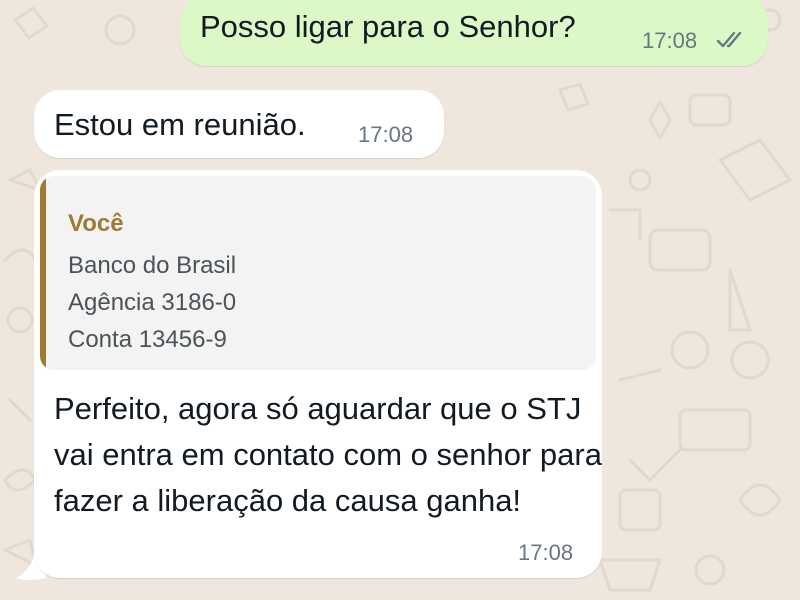  I want to click on quote-line: Banco do Brasil, so click(152, 265).